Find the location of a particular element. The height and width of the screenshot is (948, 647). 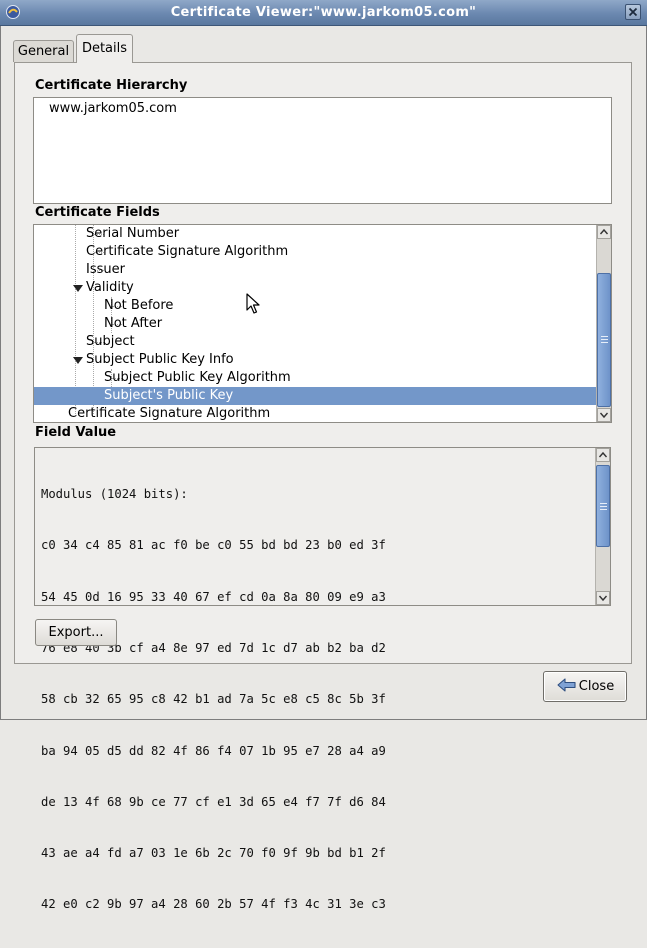

tree-row-serial-number: Serial Number is located at coordinates (315, 234).